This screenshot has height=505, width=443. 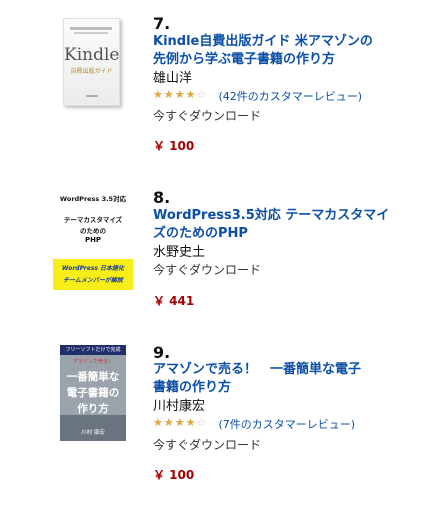 I want to click on cover-text: PHP, so click(x=93, y=240).